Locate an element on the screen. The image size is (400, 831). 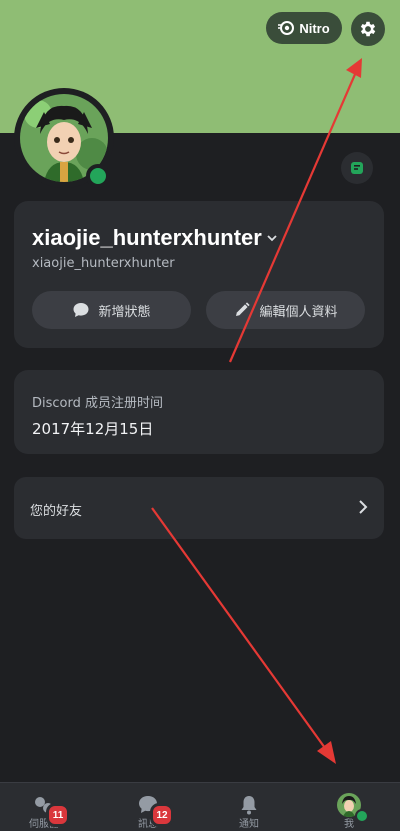
member-since-label: Discord 成员注册时间 is located at coordinates (97, 403).